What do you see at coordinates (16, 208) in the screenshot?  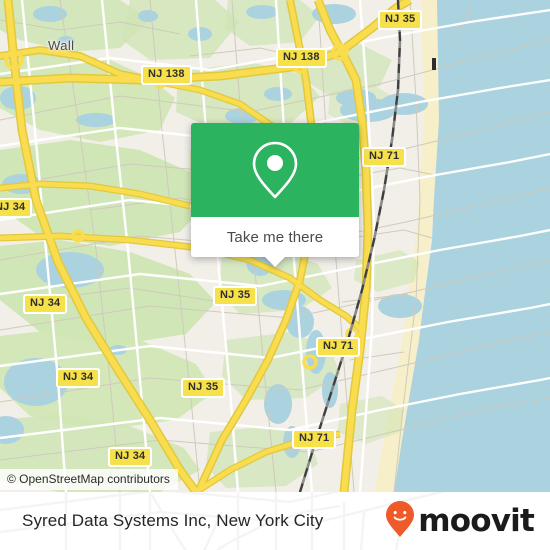 I see `road-shield-nj34-upper: NJ 34` at bounding box center [16, 208].